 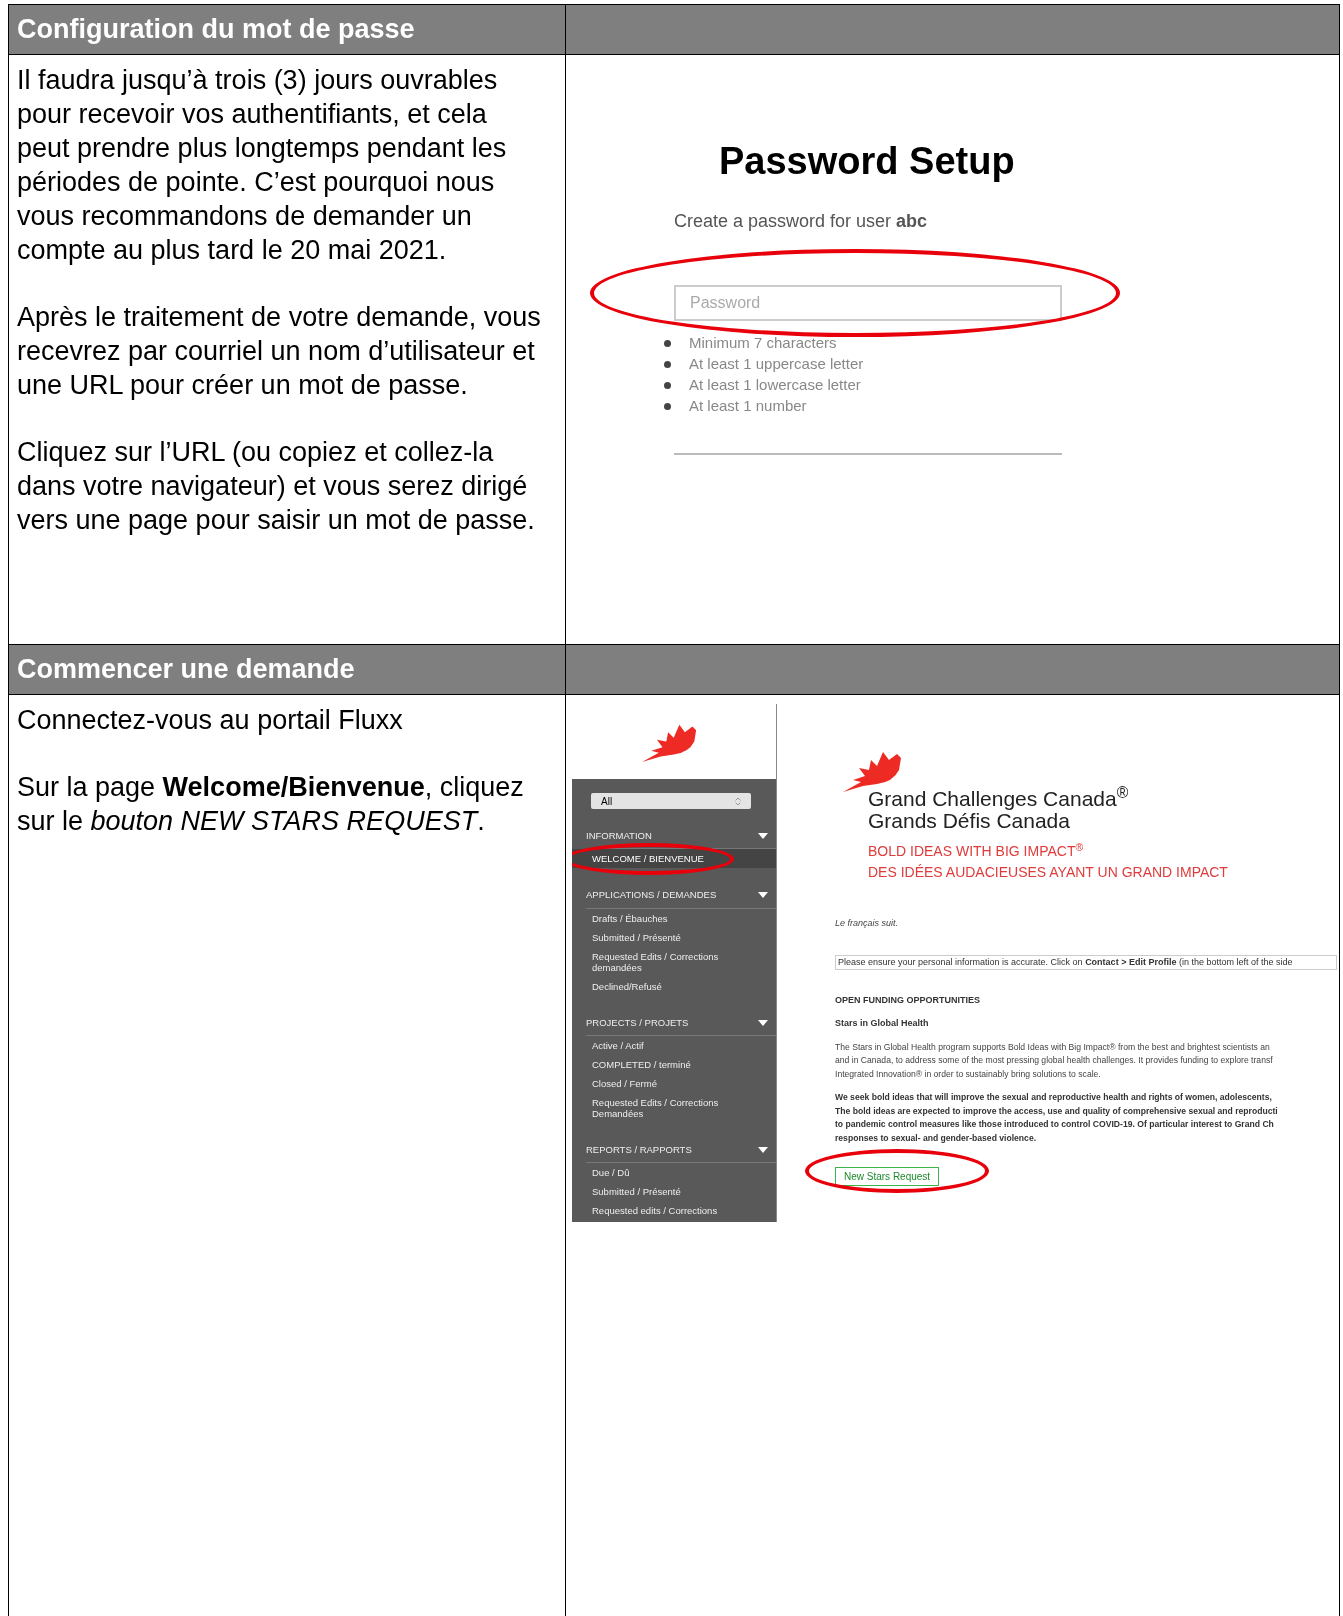 What do you see at coordinates (763, 343) in the screenshot?
I see `rule-text: Minimum 7 characters` at bounding box center [763, 343].